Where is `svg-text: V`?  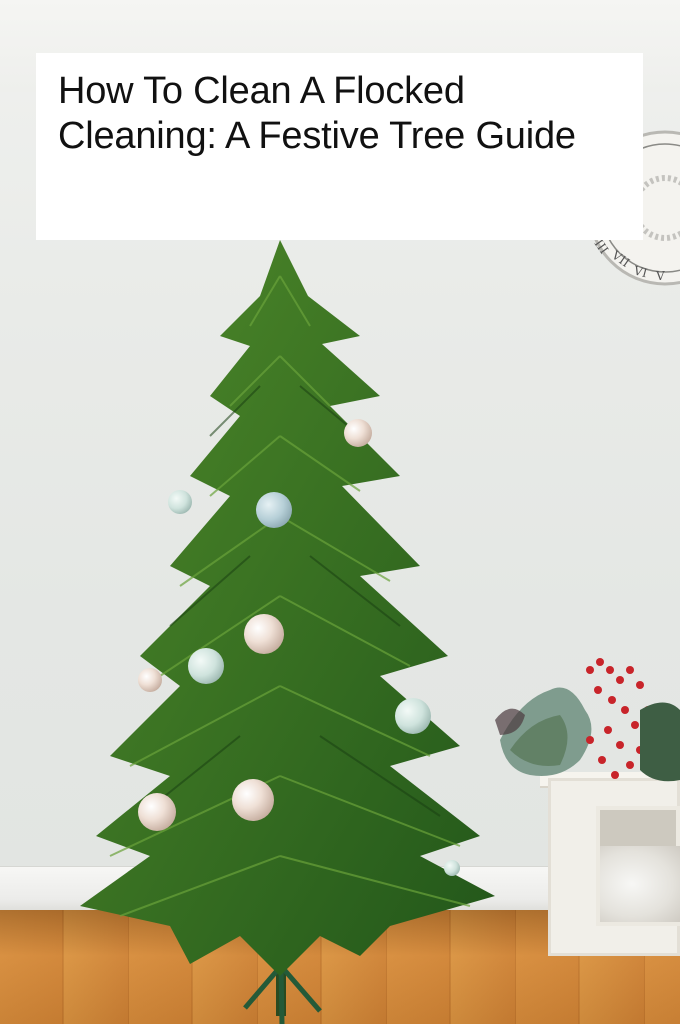 svg-text: V is located at coordinates (660, 276).